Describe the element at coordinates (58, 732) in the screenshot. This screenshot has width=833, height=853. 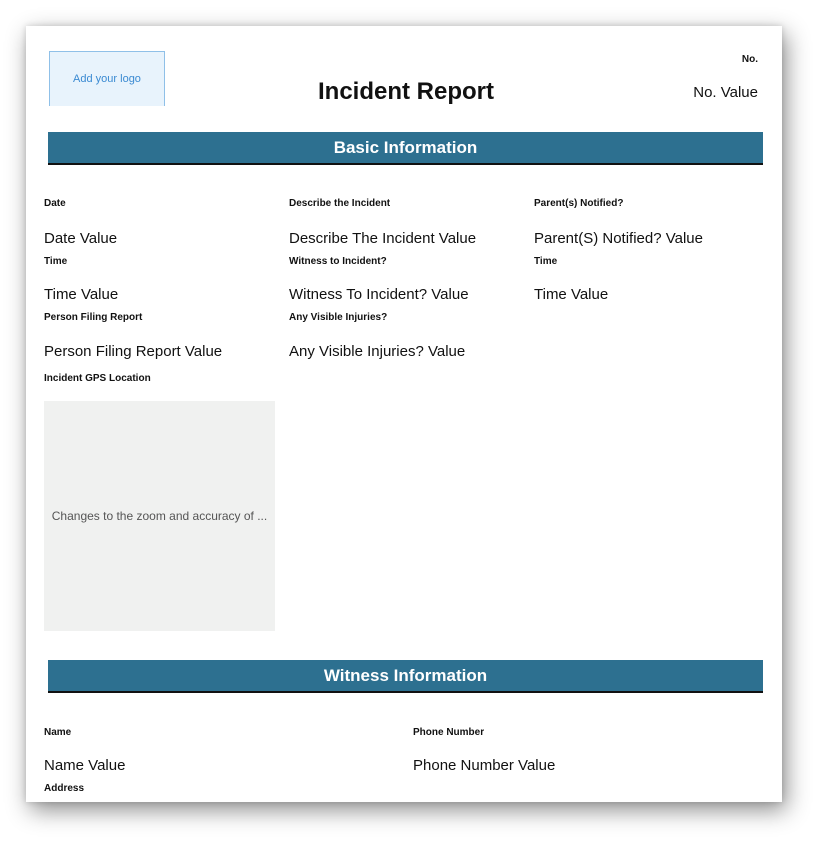
I see `witness-name-label: Name` at that location.